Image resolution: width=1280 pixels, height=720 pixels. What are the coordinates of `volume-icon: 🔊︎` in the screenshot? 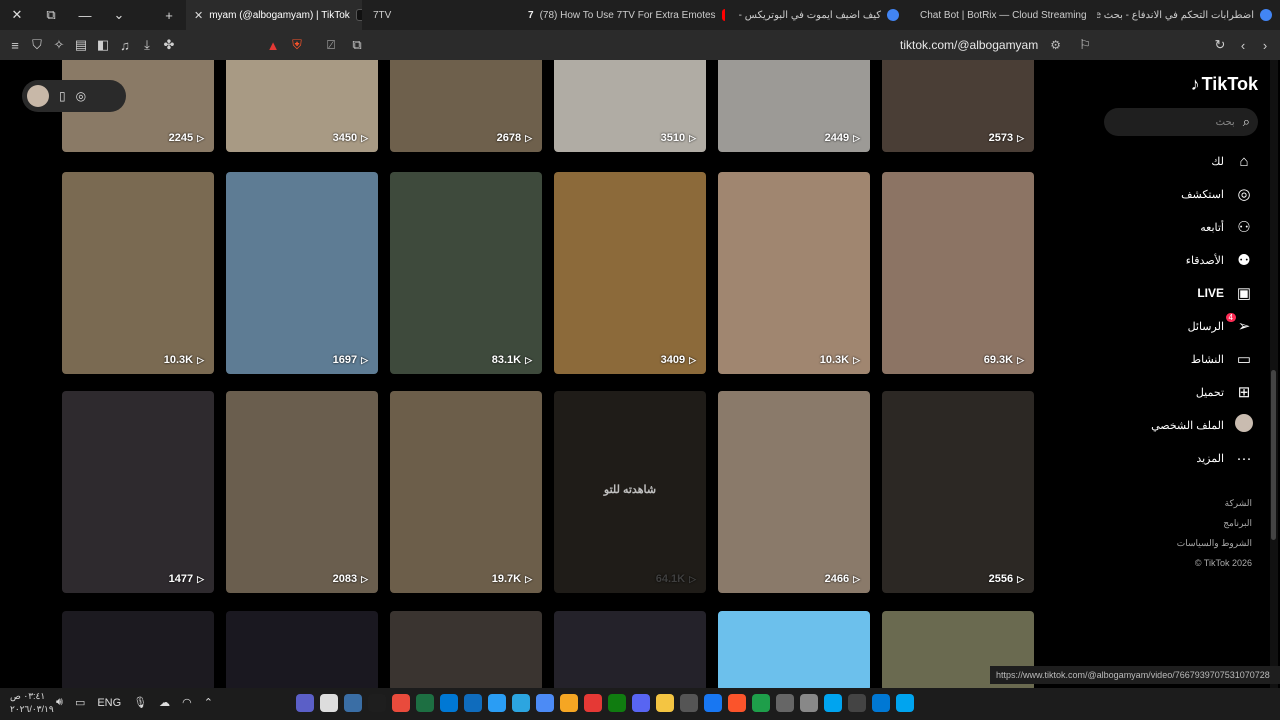 It's located at (59, 702).